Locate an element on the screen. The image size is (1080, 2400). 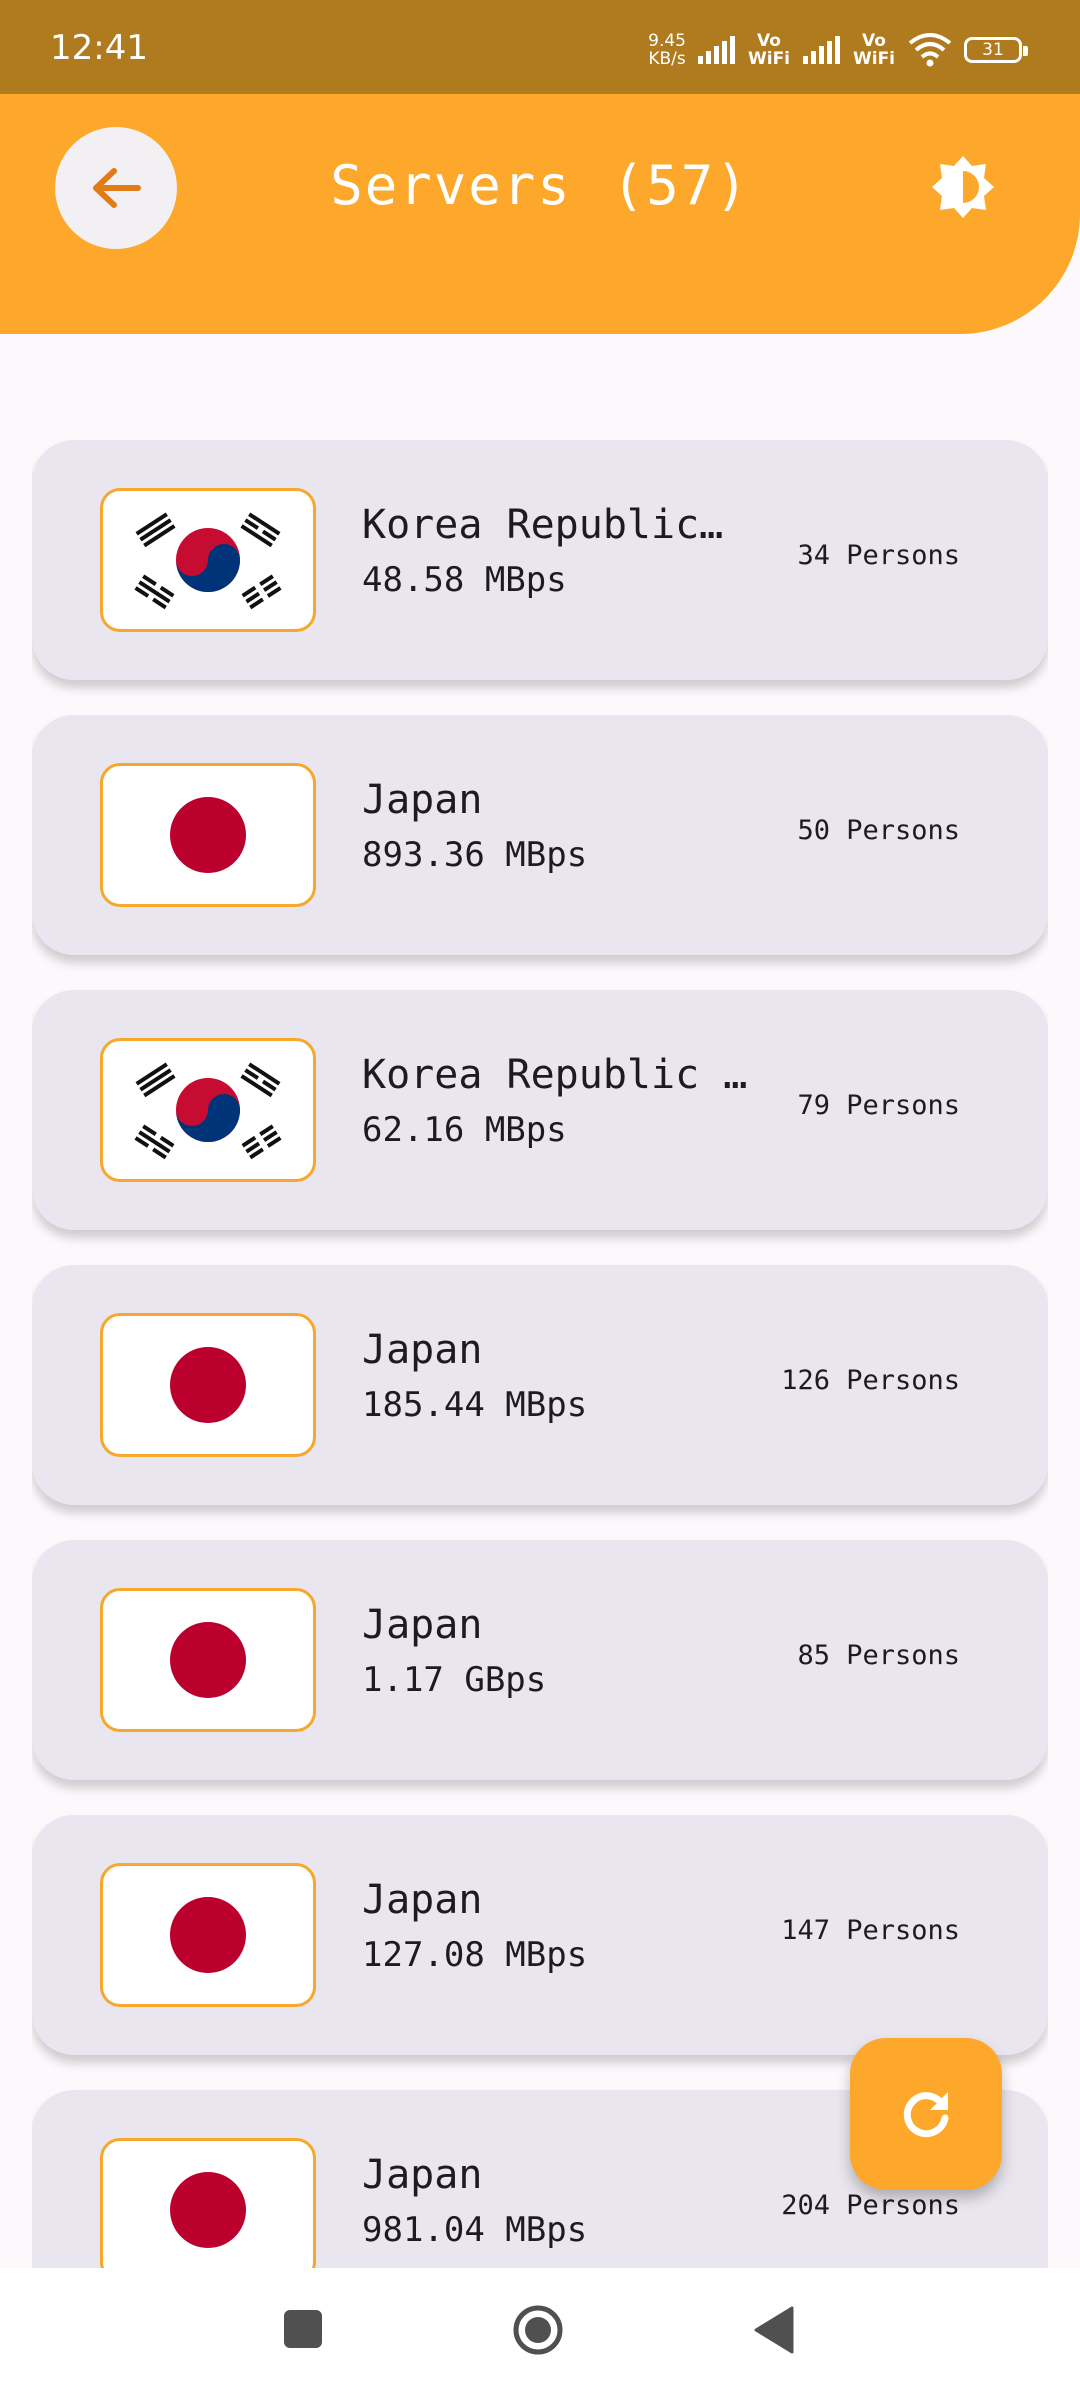
app-bar: Servers (57) is located at coordinates (540, 214).